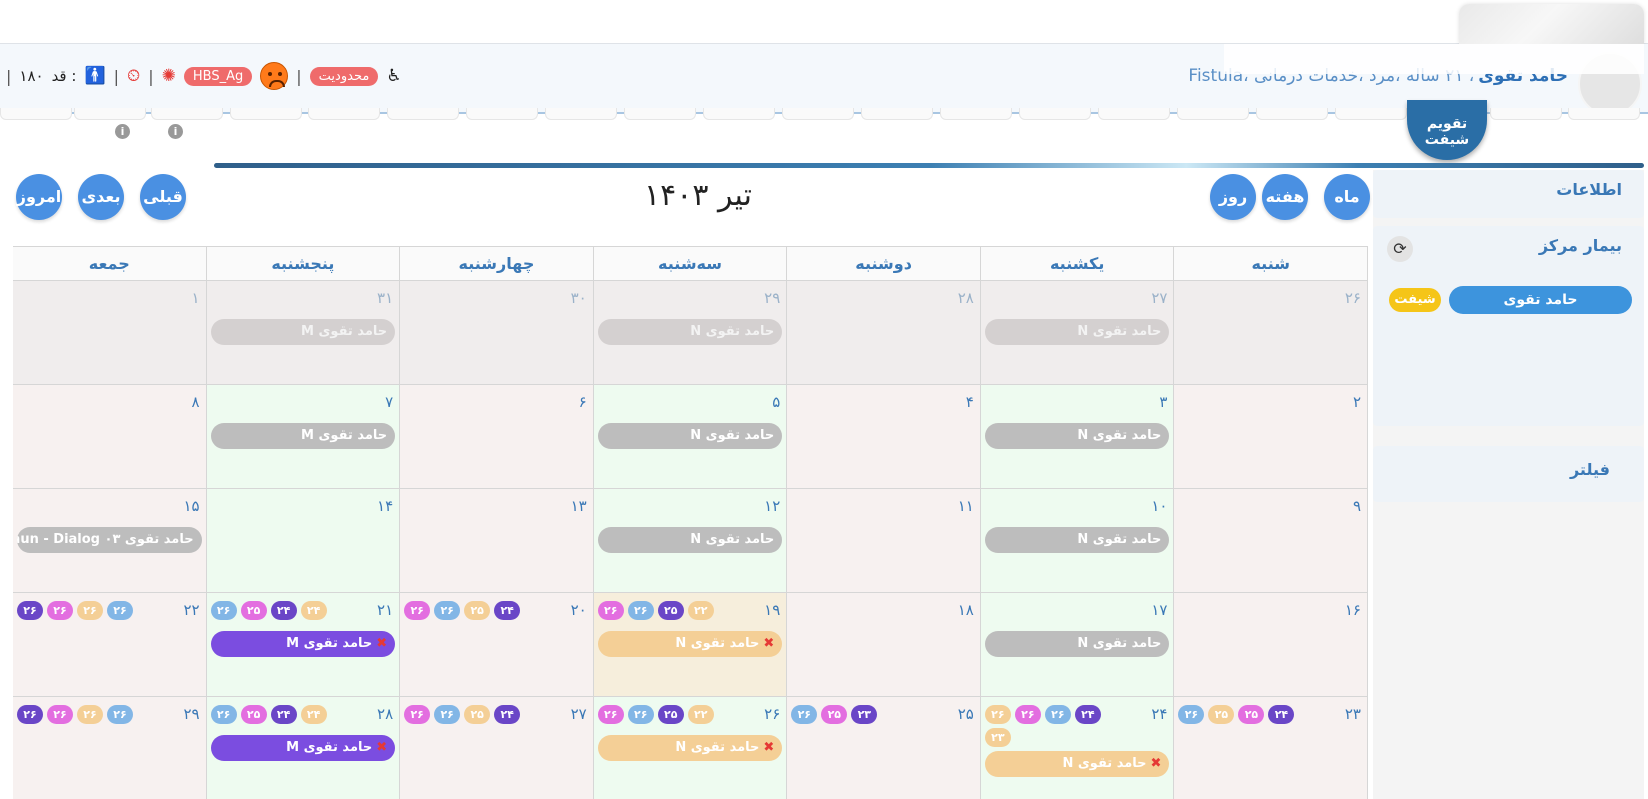 The width and height of the screenshot is (1648, 799). Describe the element at coordinates (1415, 300) in the screenshot. I see `shift-badge: شیفت` at that location.